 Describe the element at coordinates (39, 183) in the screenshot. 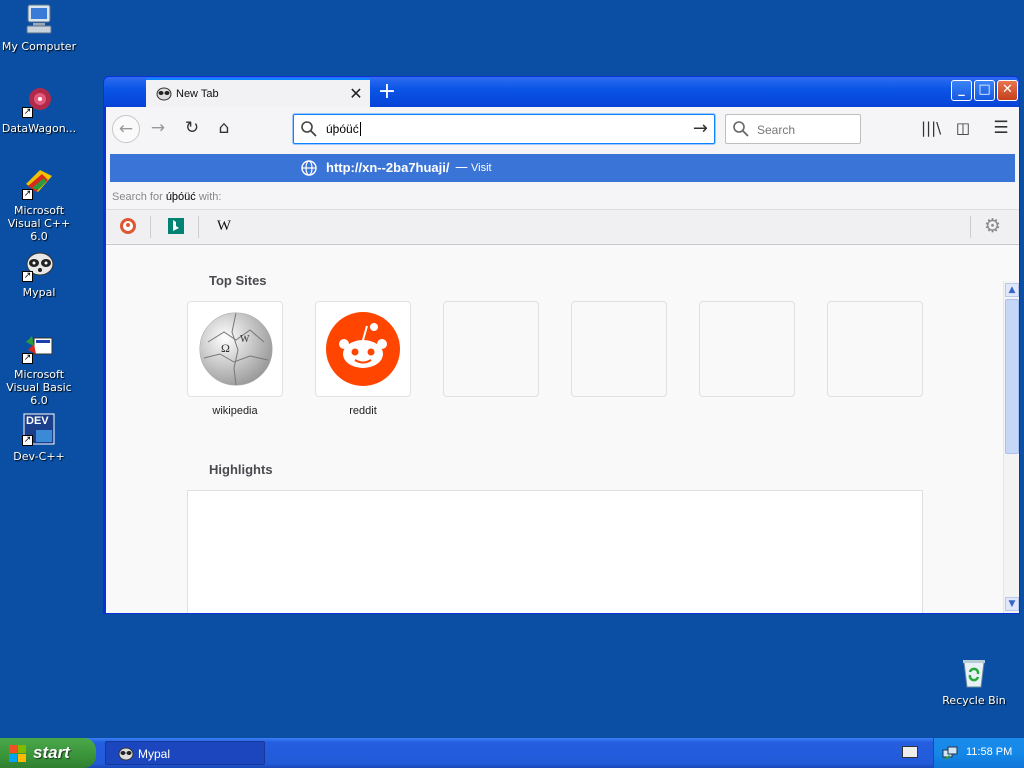

I see `visual-cpp-icon: ↗` at that location.